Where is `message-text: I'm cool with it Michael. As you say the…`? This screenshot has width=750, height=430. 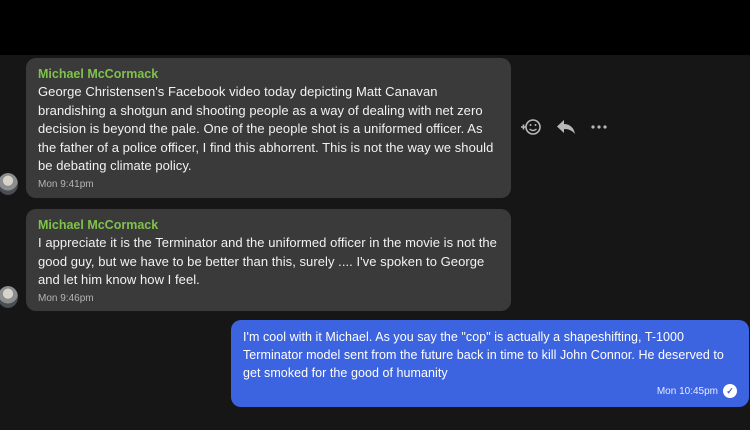
message-text: I'm cool with it Michael. As you say the… is located at coordinates (483, 355).